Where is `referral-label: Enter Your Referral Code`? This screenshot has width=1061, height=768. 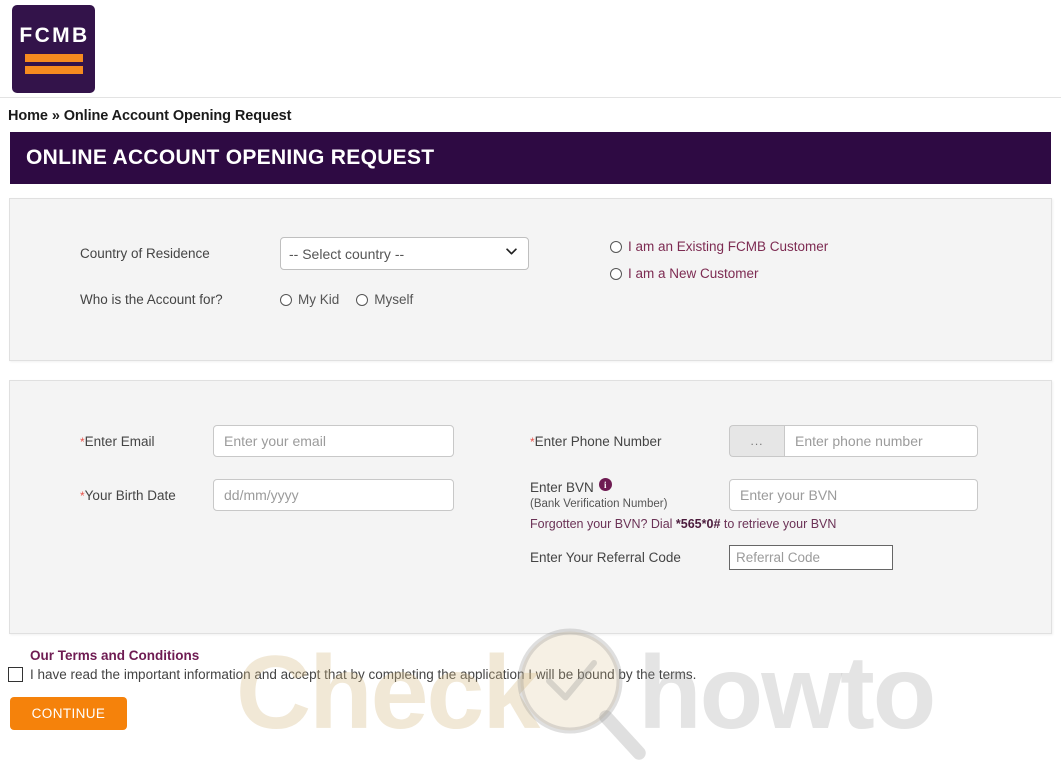
referral-label: Enter Your Referral Code is located at coordinates (605, 557).